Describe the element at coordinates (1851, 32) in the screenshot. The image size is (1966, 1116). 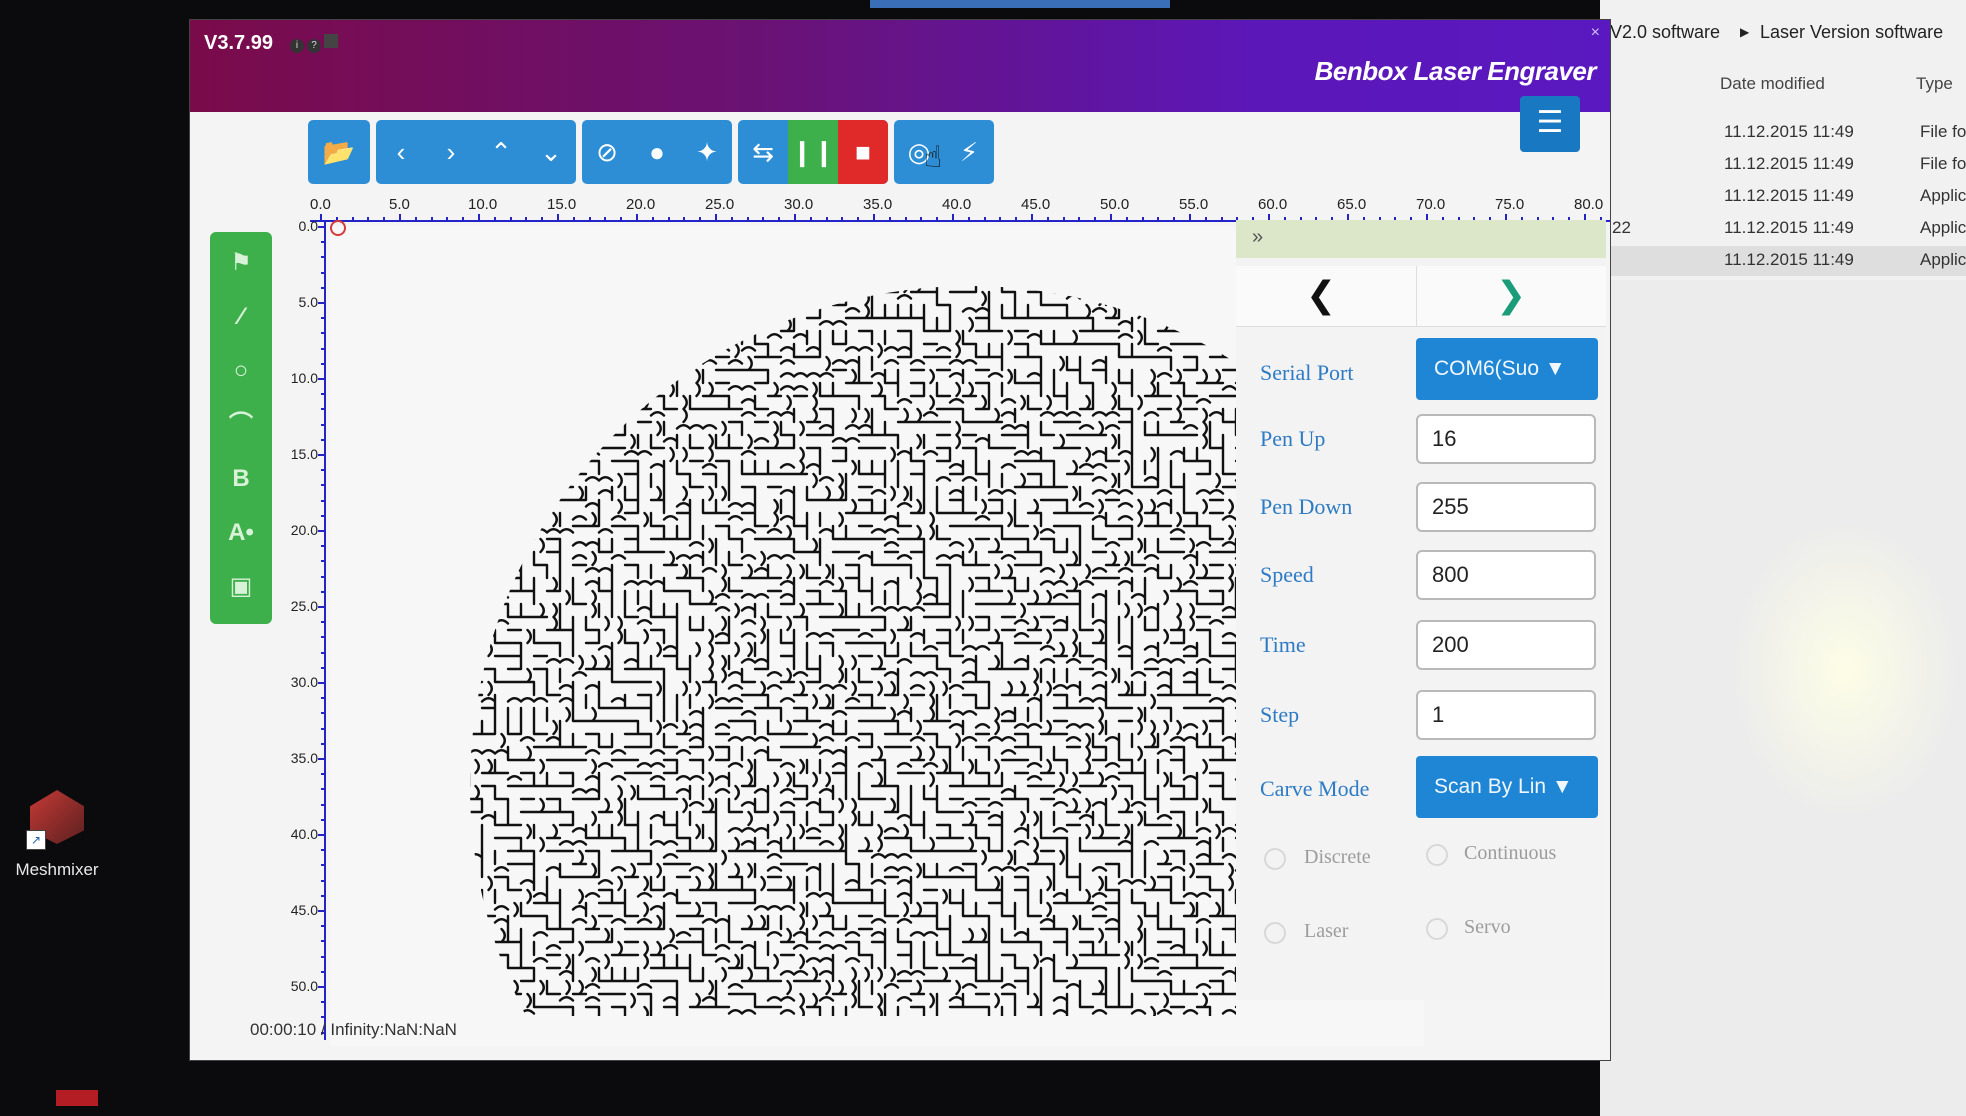
I see `path-segment: Laser Version software` at that location.